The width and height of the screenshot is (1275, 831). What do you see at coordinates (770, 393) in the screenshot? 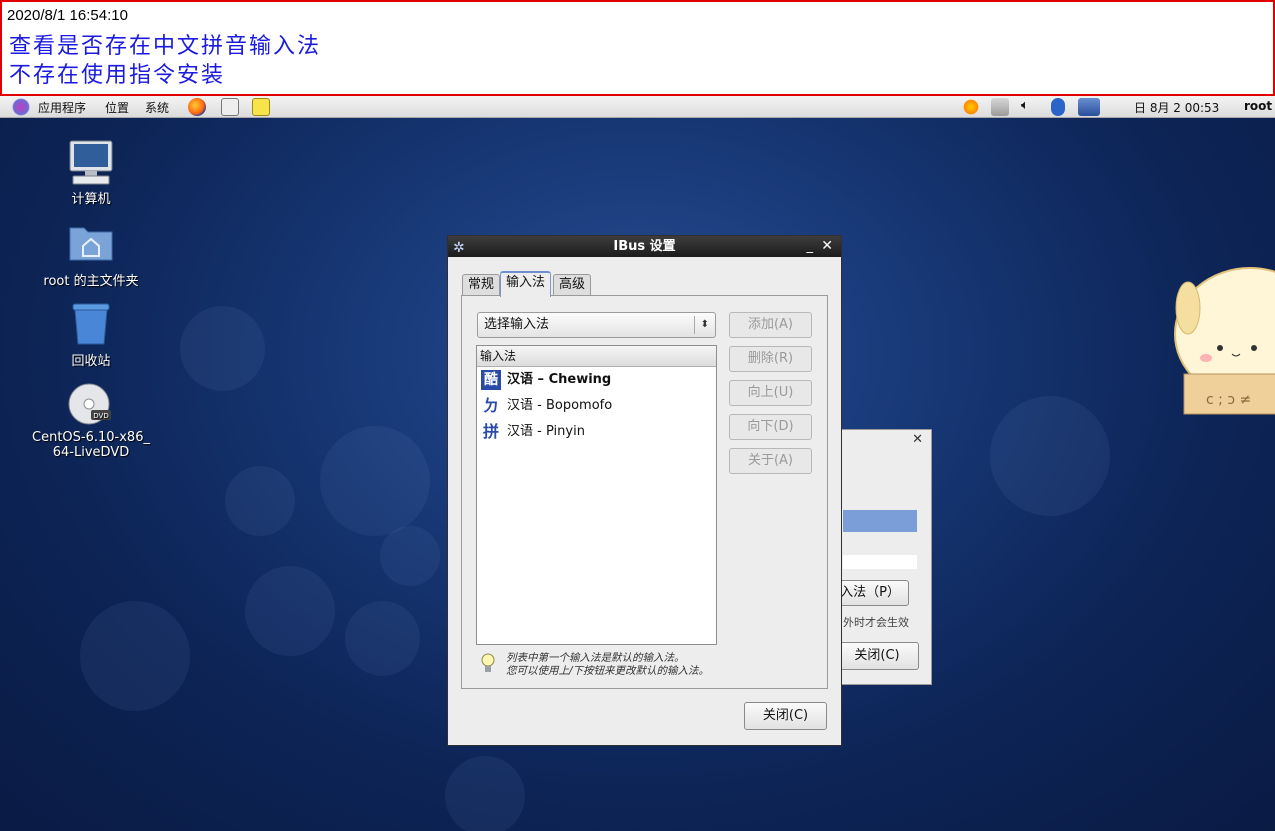
I see `move-up-button: 向上(U)` at bounding box center [770, 393].